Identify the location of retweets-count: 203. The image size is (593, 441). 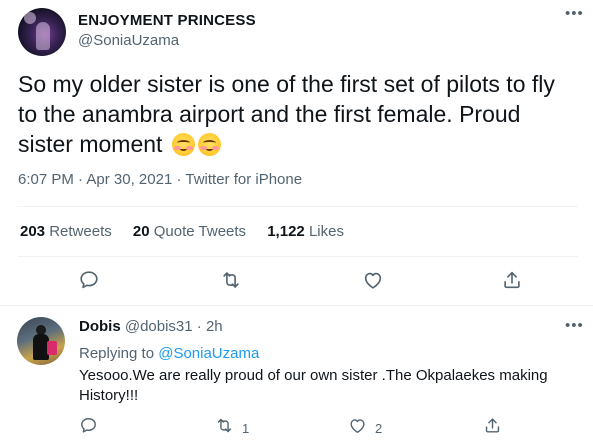
(33, 231).